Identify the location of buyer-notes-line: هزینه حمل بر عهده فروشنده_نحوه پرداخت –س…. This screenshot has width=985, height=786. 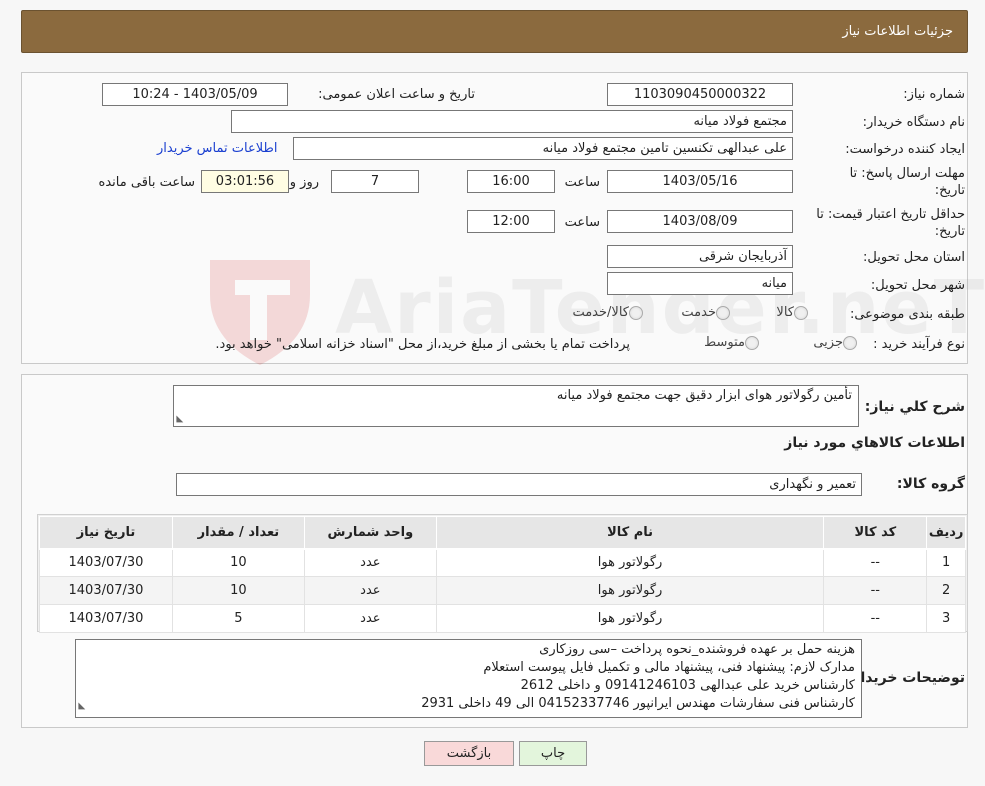
(697, 649).